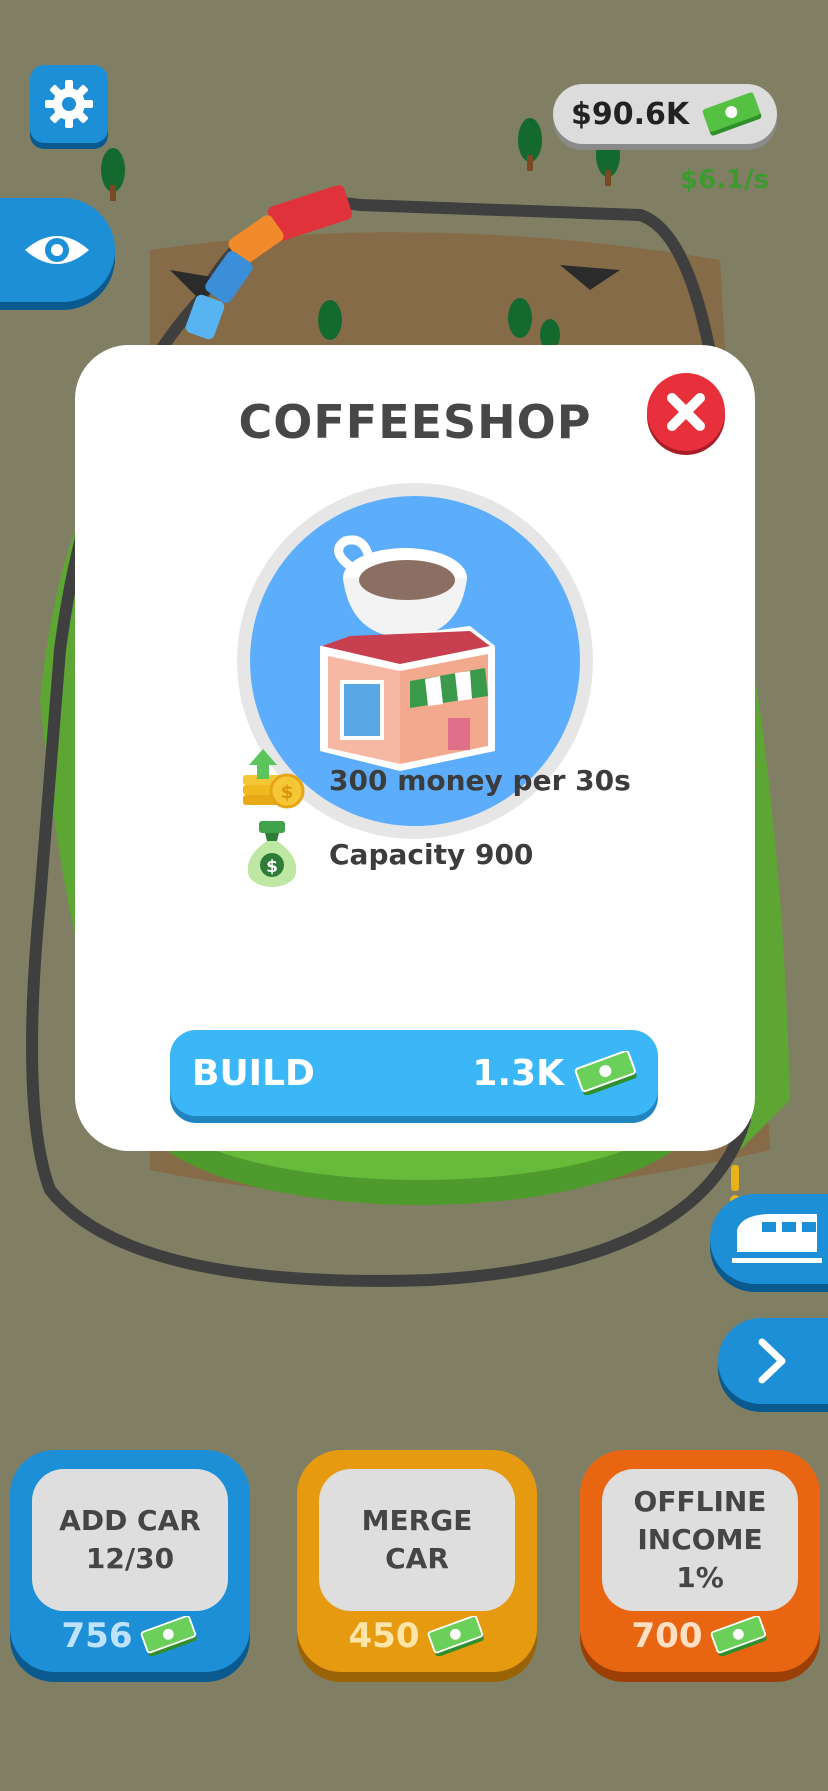 The image size is (828, 1791). What do you see at coordinates (630, 114) in the screenshot?
I see `balance-value: $90.6K` at bounding box center [630, 114].